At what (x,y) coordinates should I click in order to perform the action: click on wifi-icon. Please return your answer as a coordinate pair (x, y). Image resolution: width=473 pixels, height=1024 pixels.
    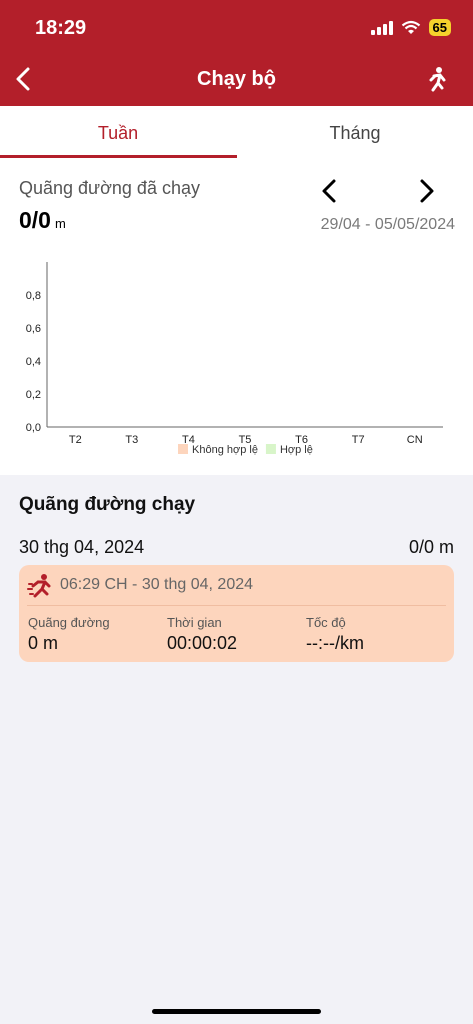
    Looking at the image, I should click on (410, 27).